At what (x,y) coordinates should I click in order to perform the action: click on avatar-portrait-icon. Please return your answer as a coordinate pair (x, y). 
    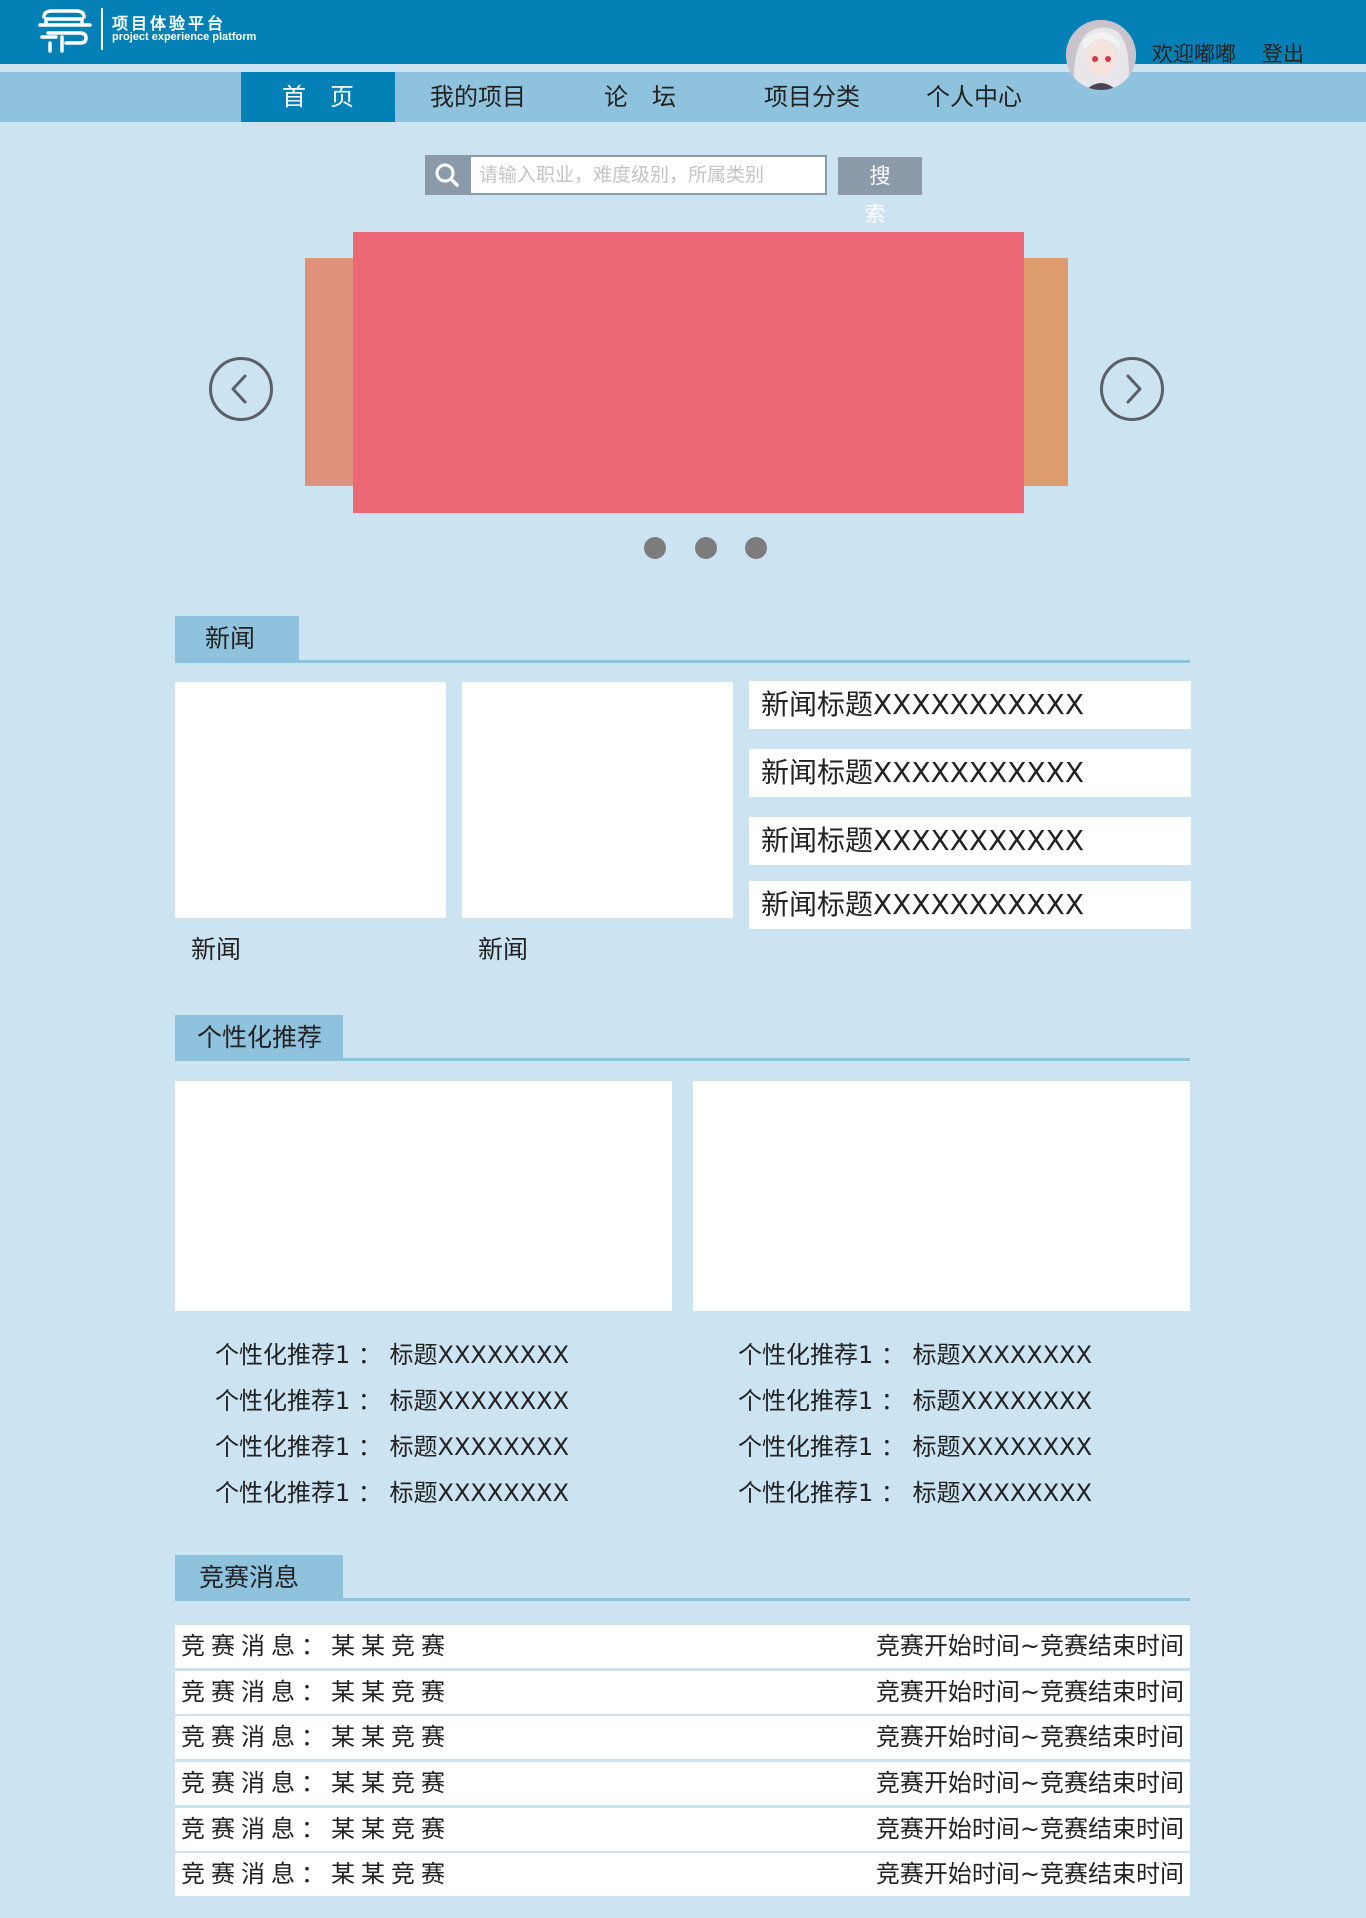
    Looking at the image, I should click on (1101, 55).